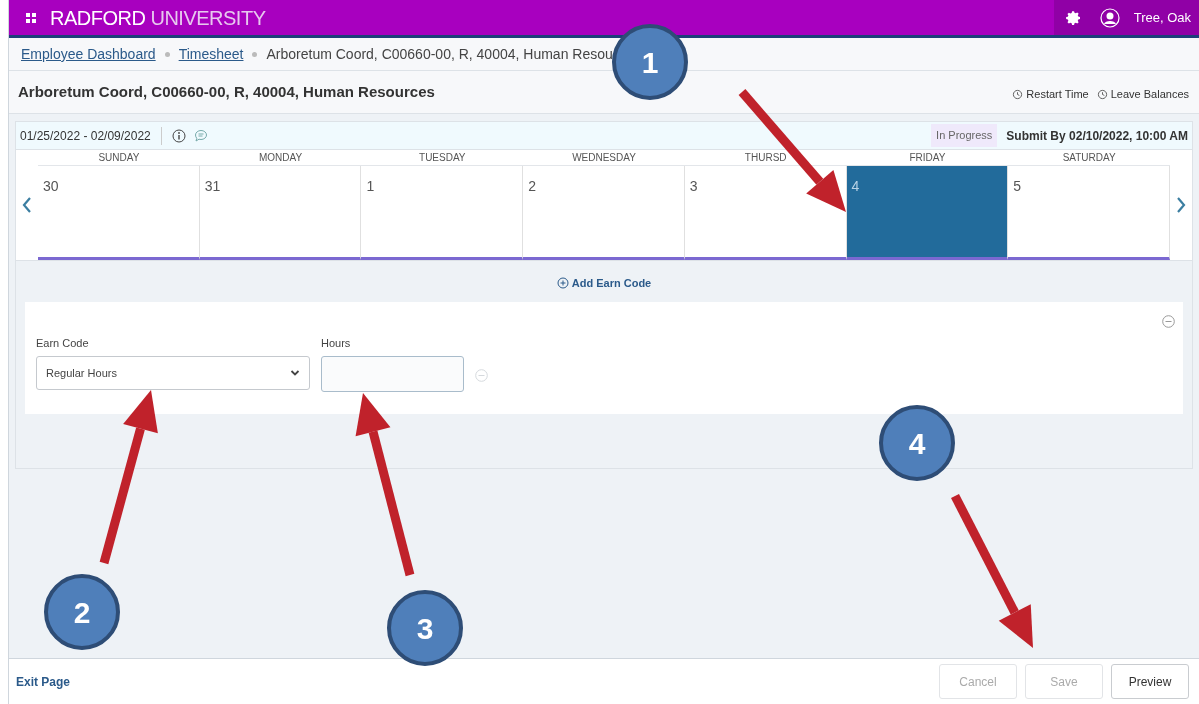 The height and width of the screenshot is (704, 1199). I want to click on day-cell: 5, so click(1089, 213).